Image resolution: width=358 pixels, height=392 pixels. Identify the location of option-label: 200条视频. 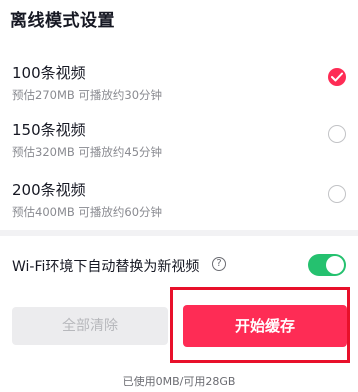
(49, 190).